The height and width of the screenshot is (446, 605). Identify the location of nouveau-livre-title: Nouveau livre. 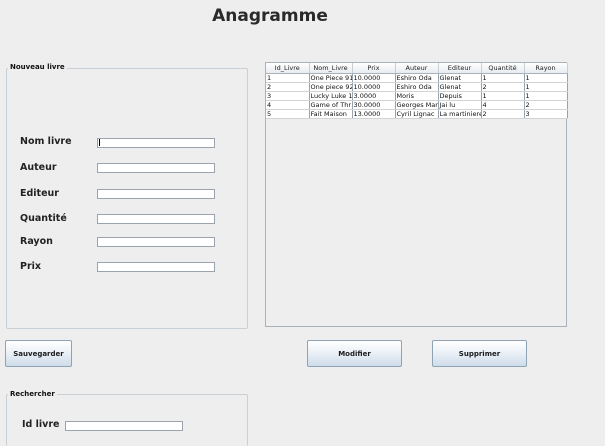
(37, 67).